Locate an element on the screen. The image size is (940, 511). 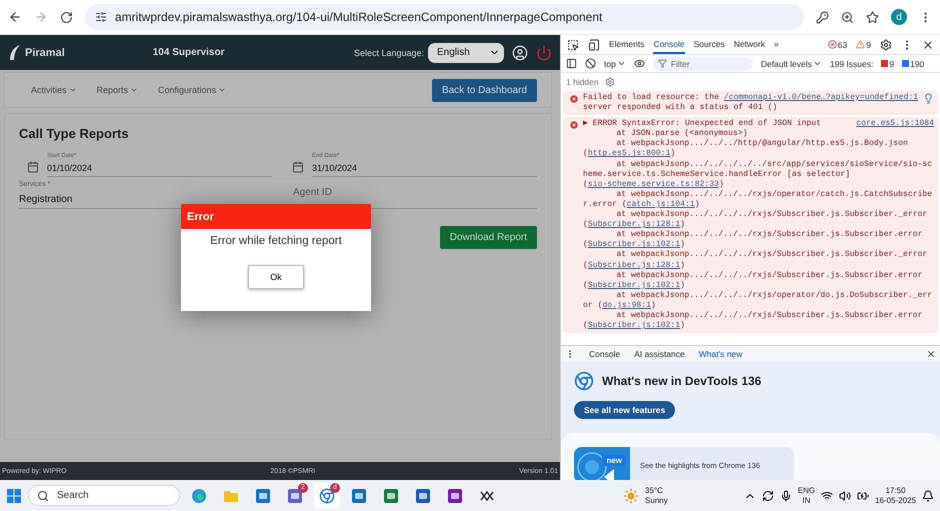
wifi-icon is located at coordinates (827, 496).